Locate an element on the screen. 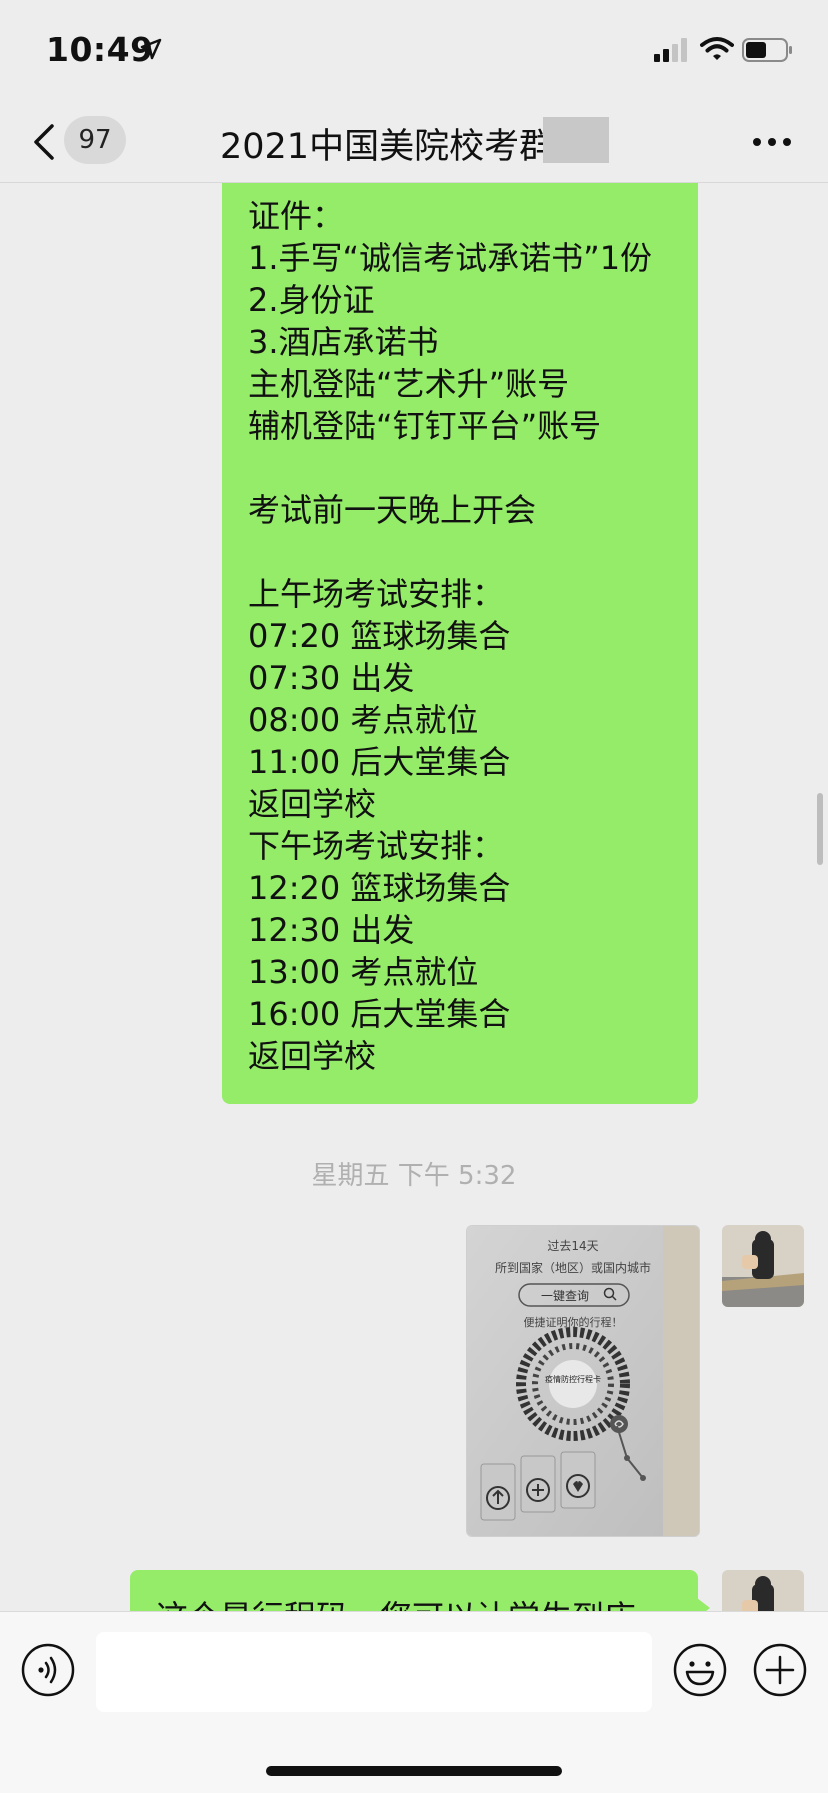  status-bar: 10:49 is located at coordinates (414, 50).